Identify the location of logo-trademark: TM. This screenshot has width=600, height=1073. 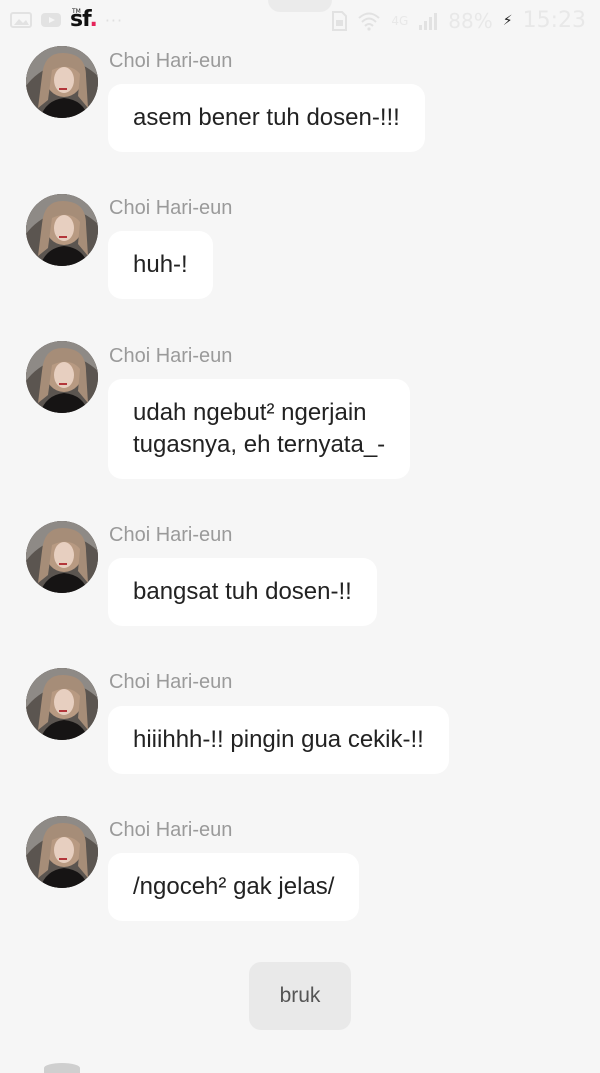
(76, 11).